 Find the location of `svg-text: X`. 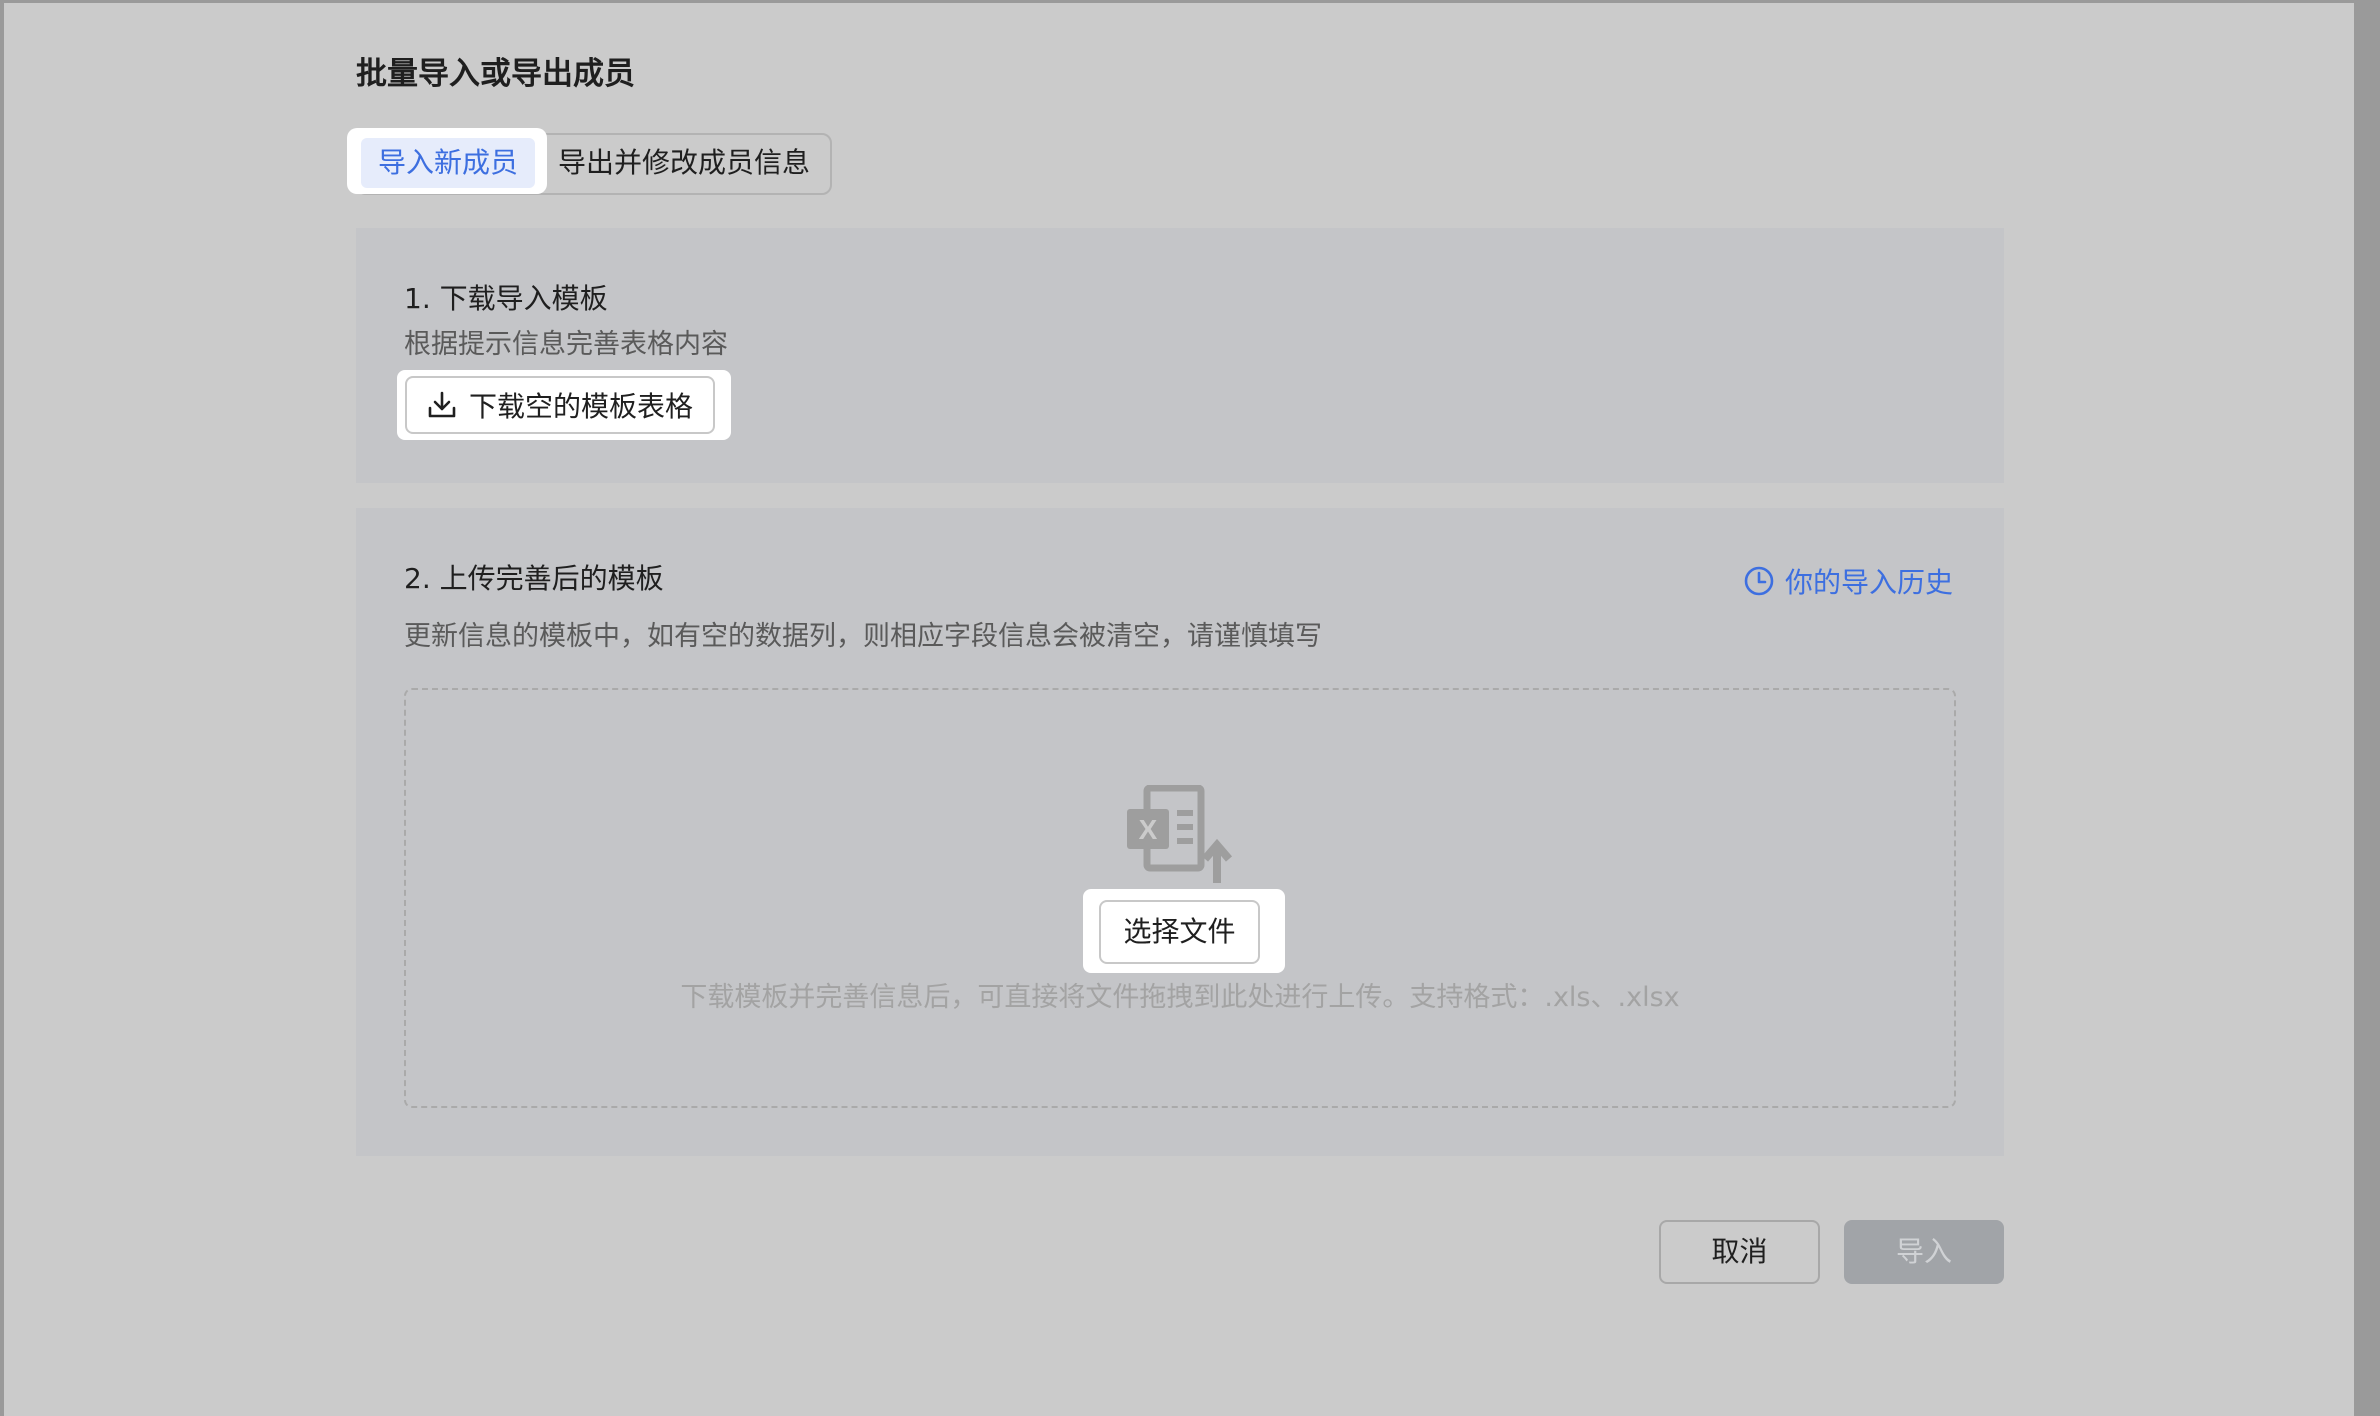

svg-text: X is located at coordinates (1148, 829).